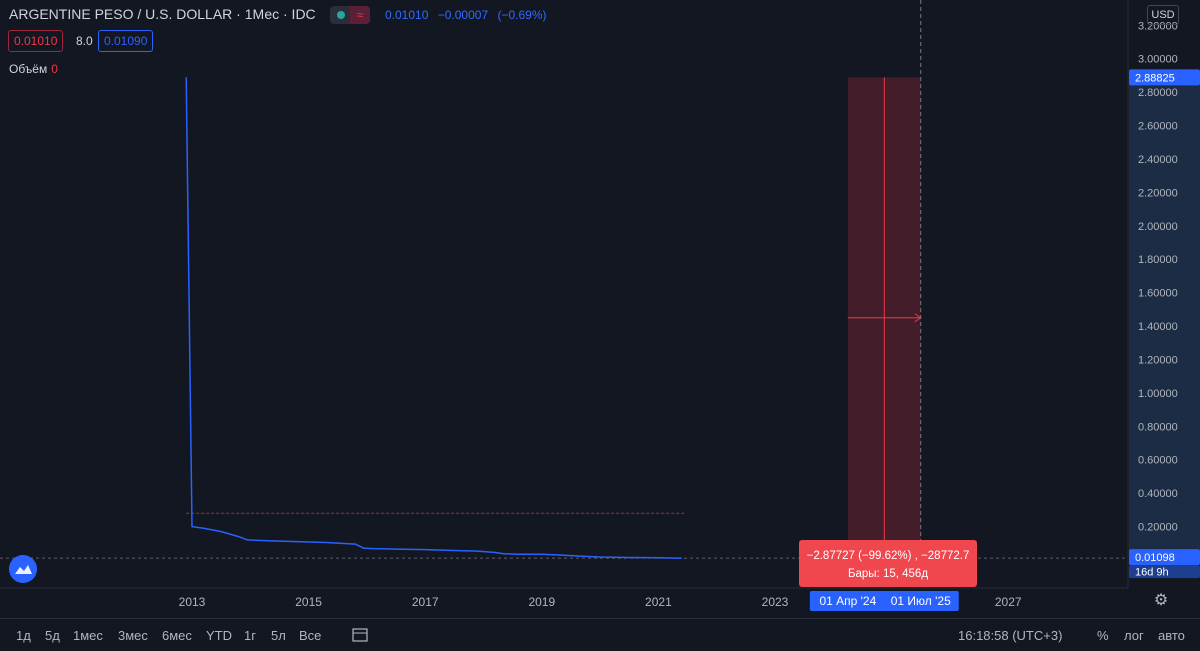 This screenshot has width=1200, height=651. Describe the element at coordinates (522, 15) in the screenshot. I see `quote-change-pct: (−0.69%)` at that location.